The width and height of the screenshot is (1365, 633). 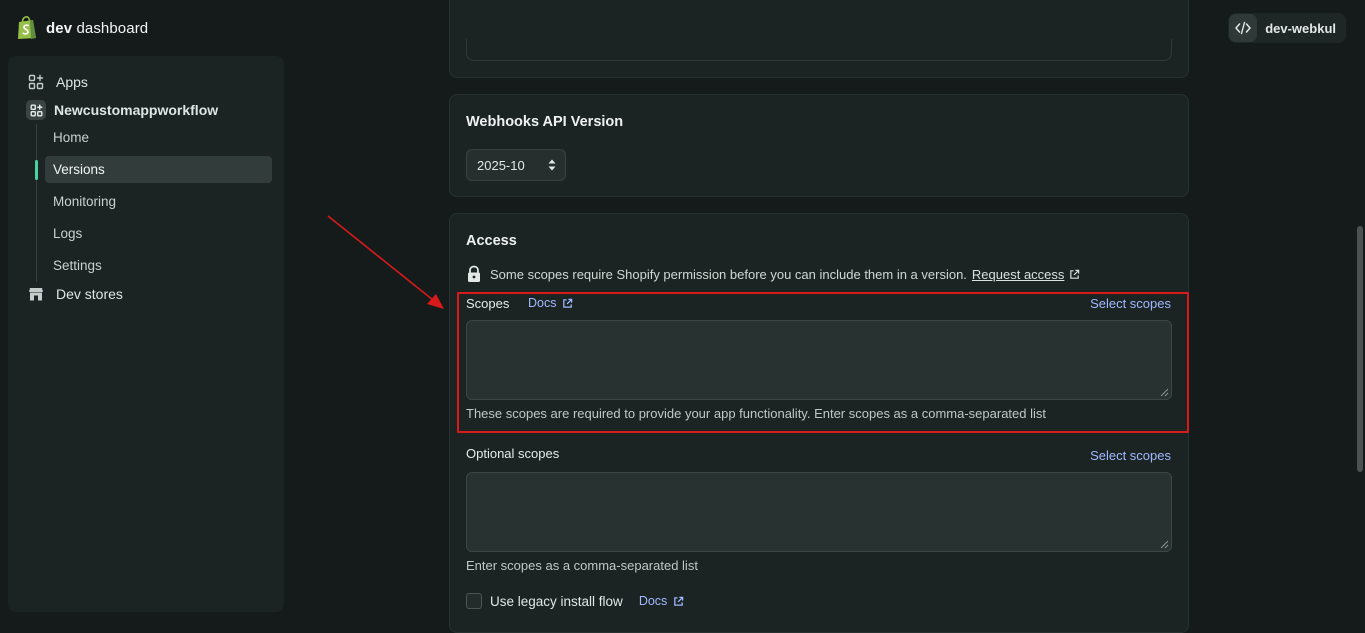 I want to click on org-switcher-button: dev-webkul, so click(x=1287, y=28).